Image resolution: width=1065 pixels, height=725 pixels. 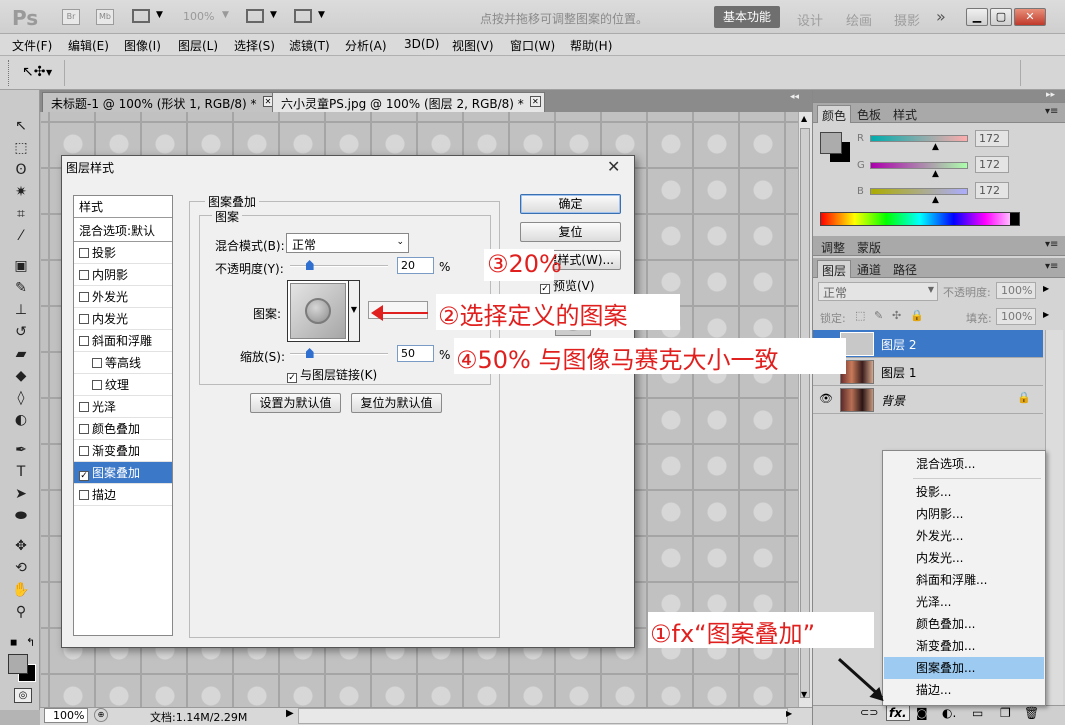 I want to click on menu-layer: 图层(L), so click(x=198, y=45).